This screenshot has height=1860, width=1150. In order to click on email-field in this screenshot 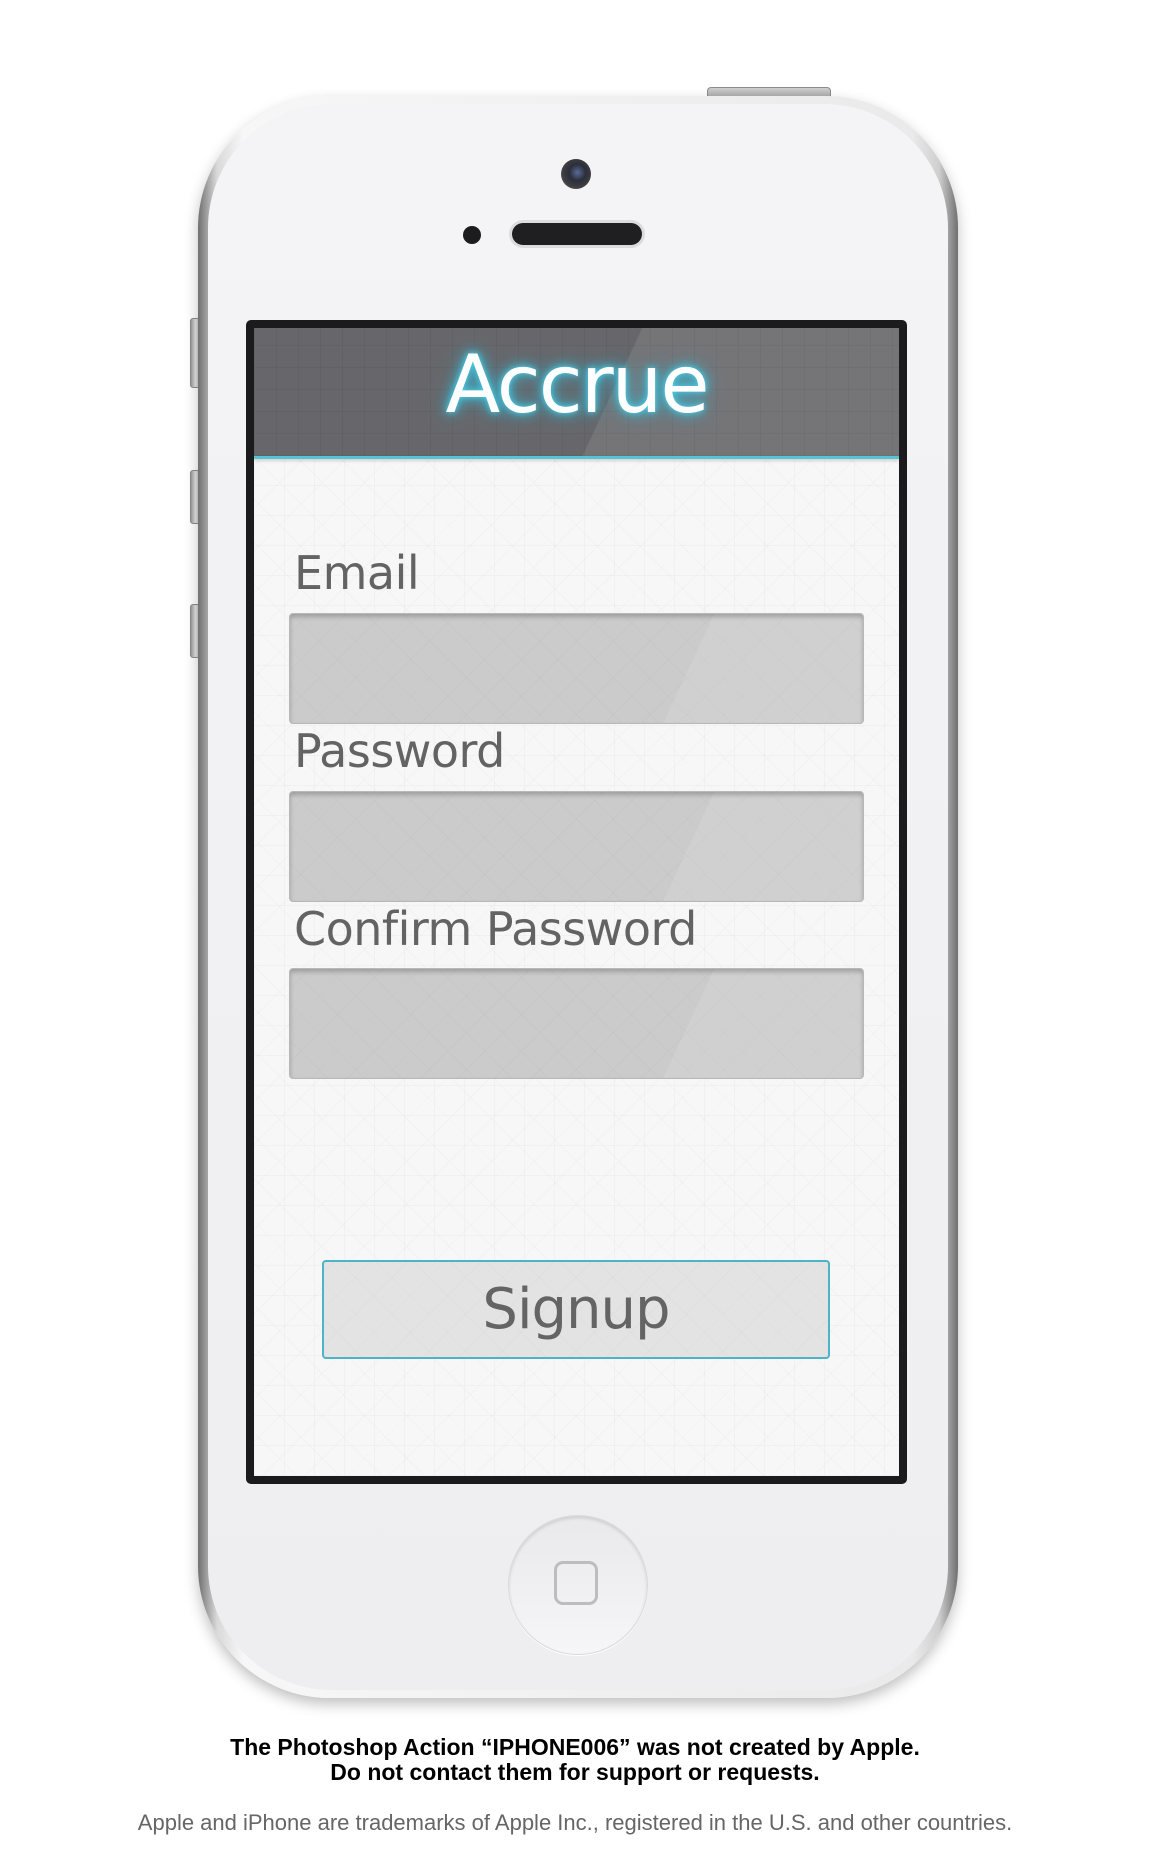, I will do `click(576, 668)`.